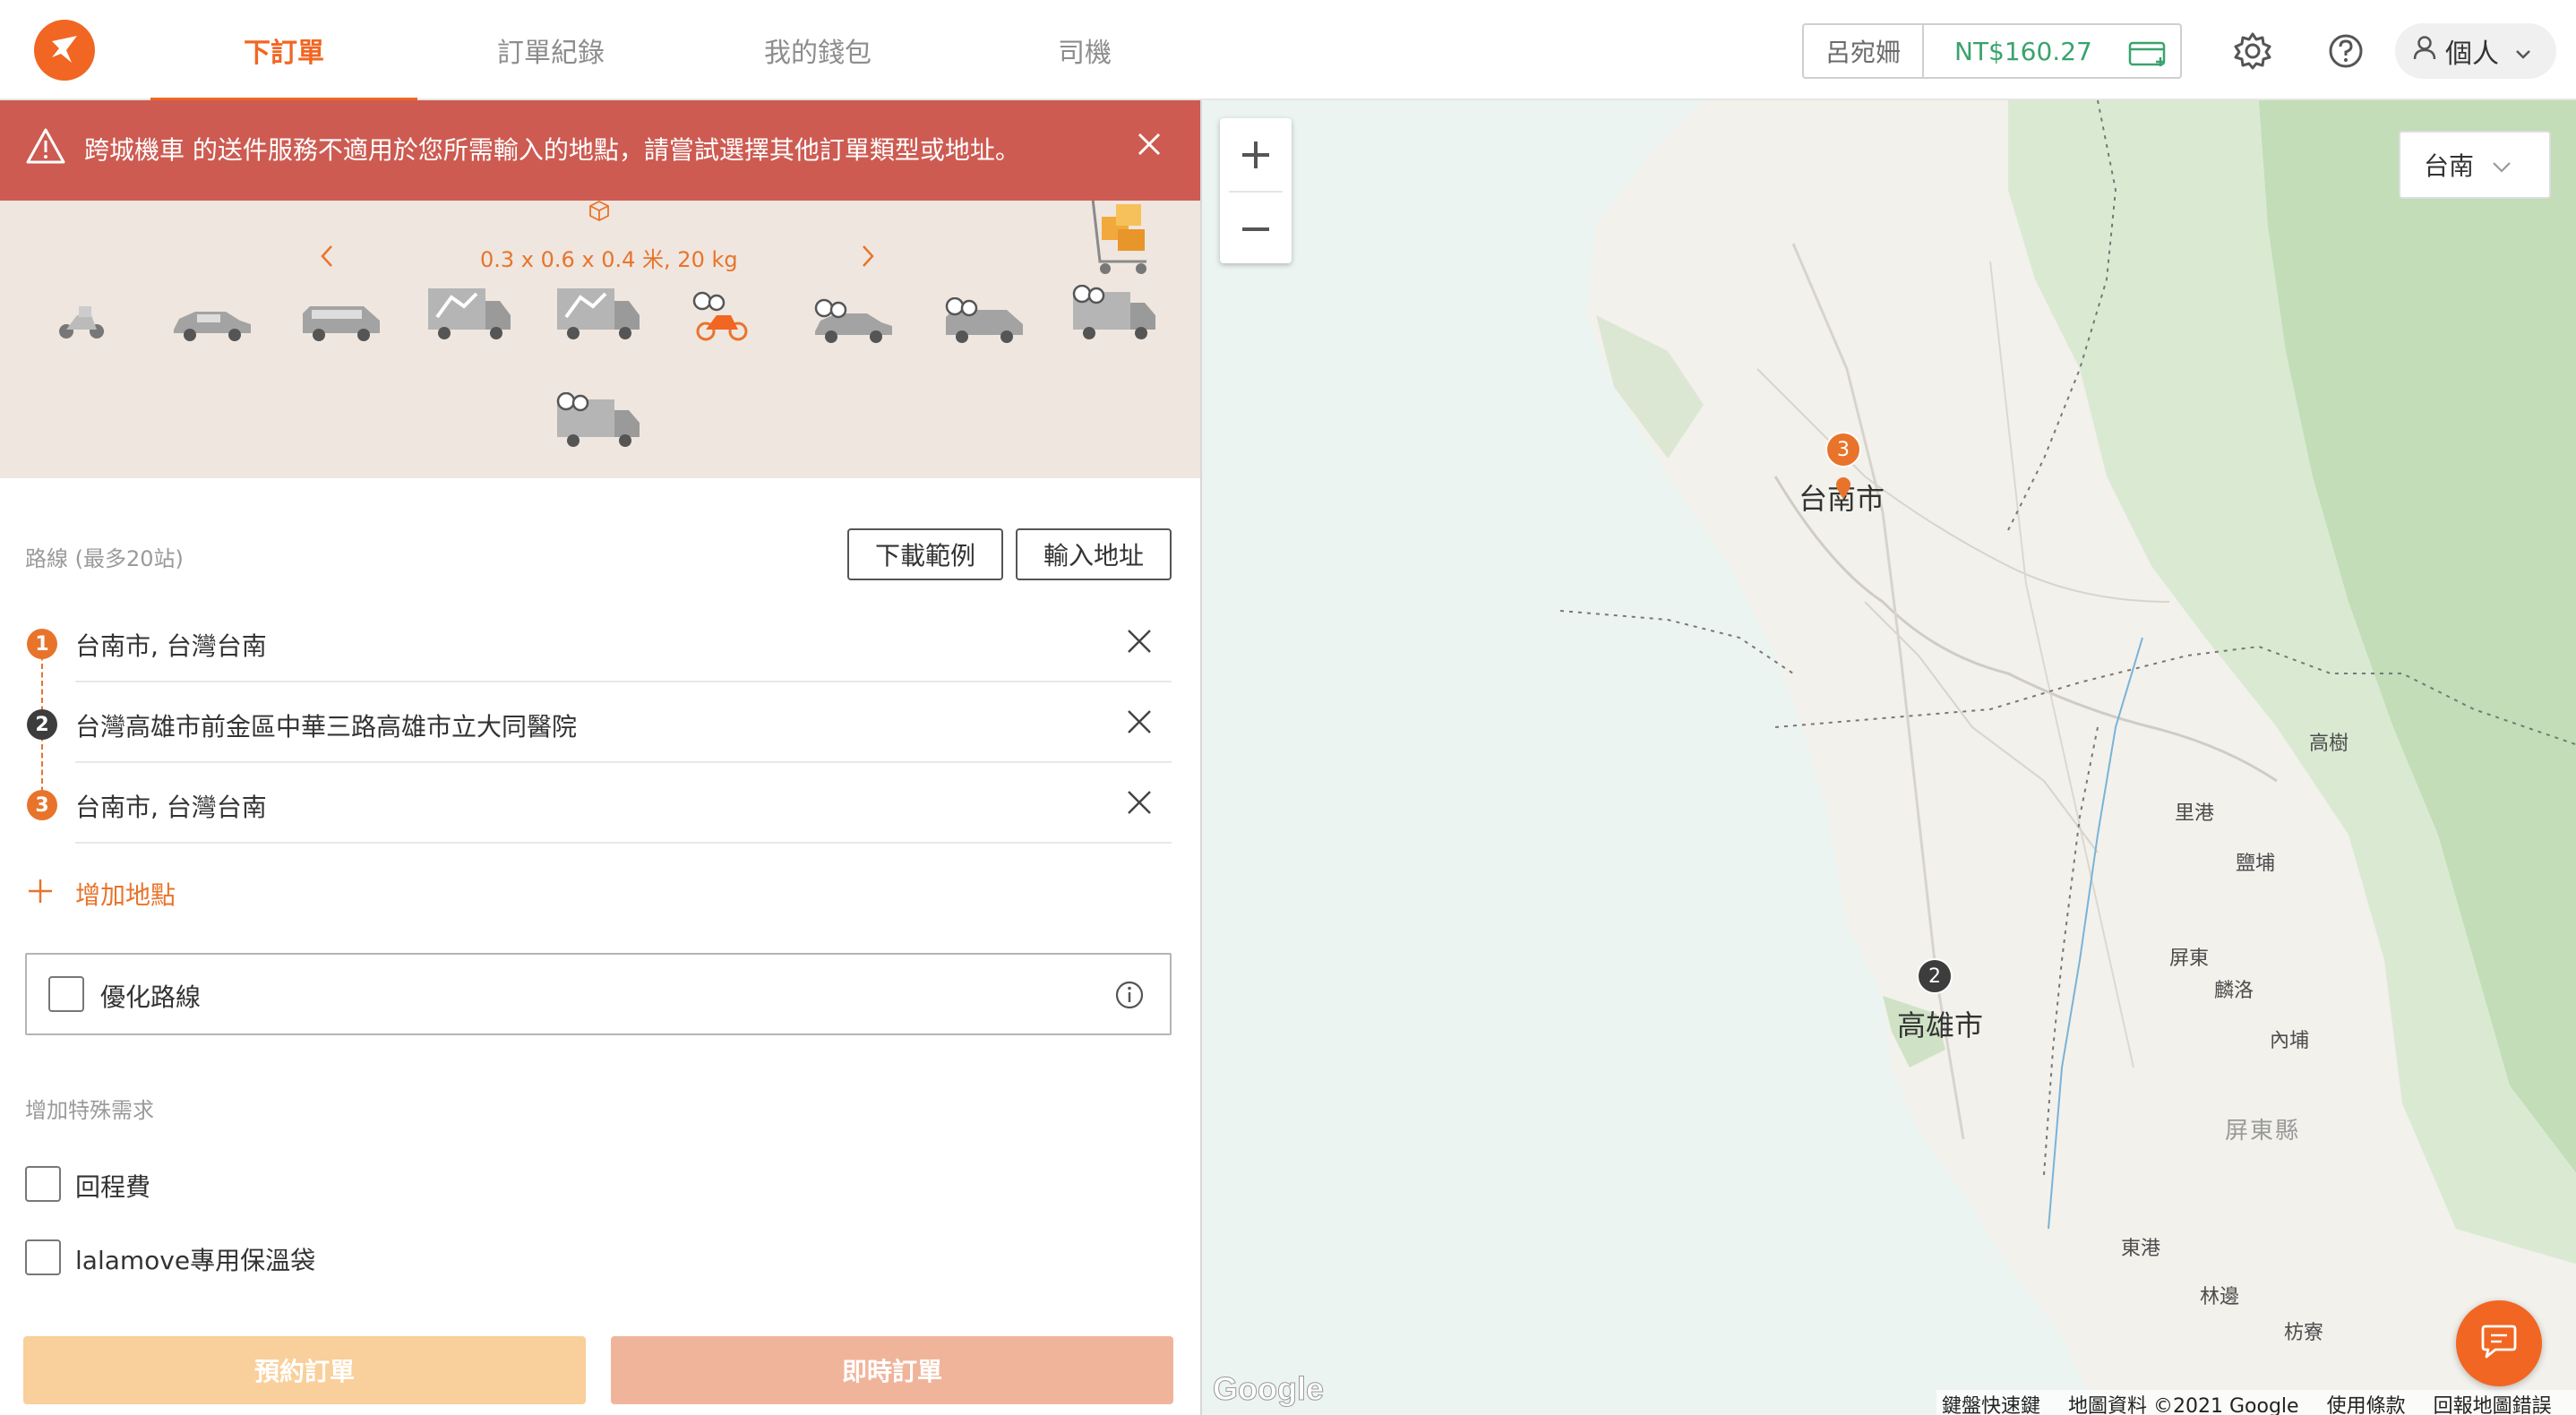 The image size is (2576, 1415). I want to click on map-place-label: 高樹, so click(2329, 744).